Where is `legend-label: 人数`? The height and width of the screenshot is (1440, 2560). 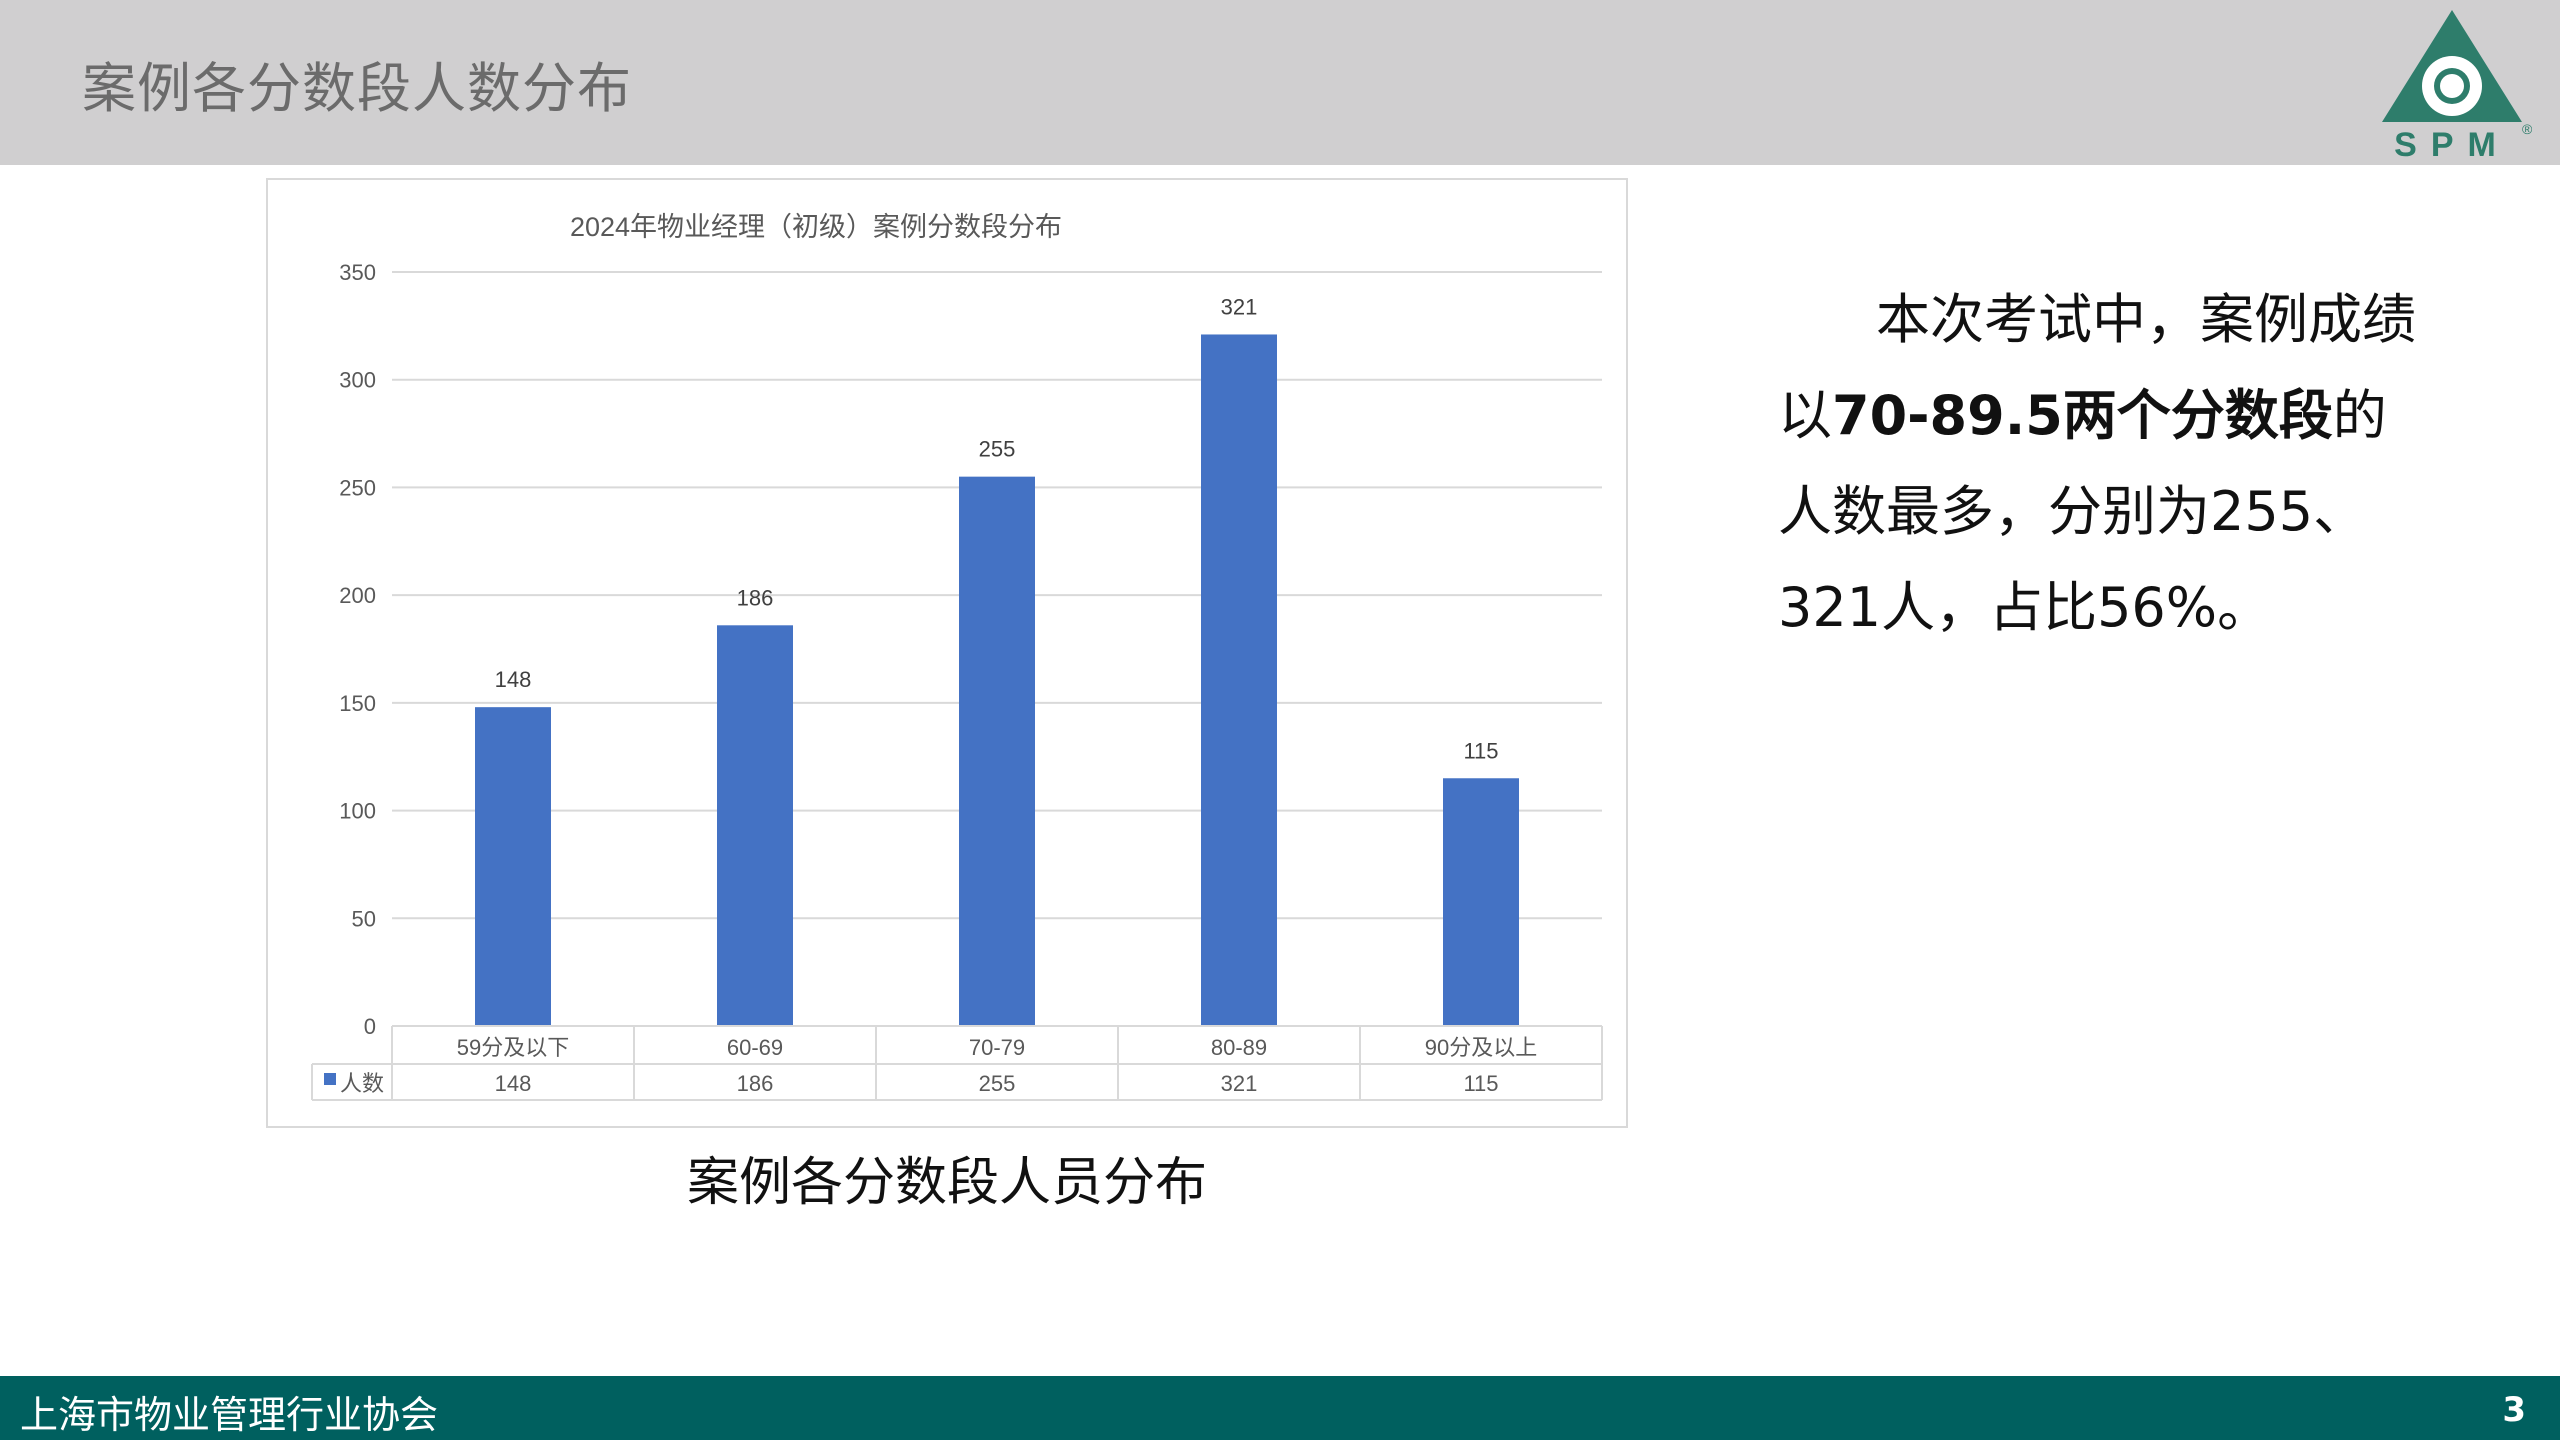
legend-label: 人数 is located at coordinates (362, 1083).